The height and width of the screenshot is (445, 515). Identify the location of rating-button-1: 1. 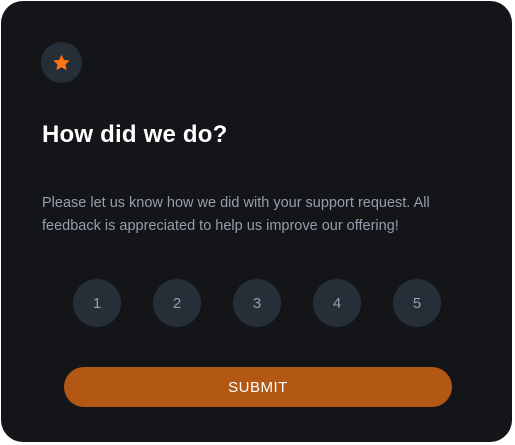
(97, 303).